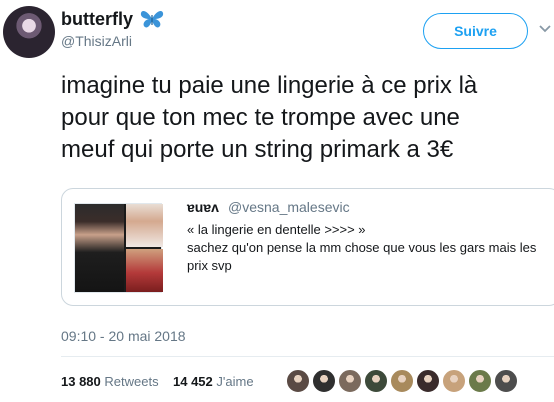  What do you see at coordinates (152, 19) in the screenshot?
I see `butterfly-icon` at bounding box center [152, 19].